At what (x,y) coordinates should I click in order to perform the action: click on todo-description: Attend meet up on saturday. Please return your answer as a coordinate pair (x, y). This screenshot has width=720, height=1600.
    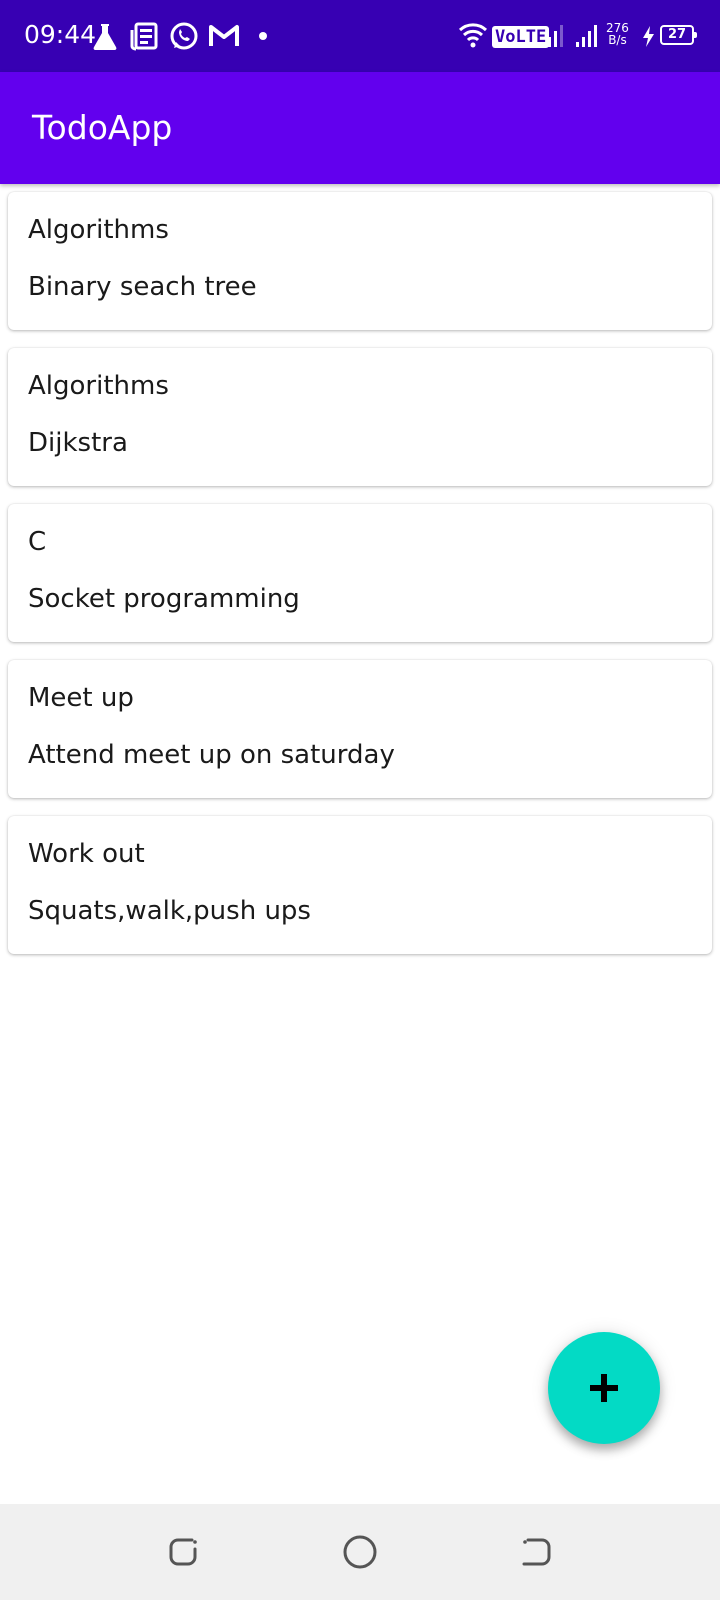
    Looking at the image, I should click on (211, 755).